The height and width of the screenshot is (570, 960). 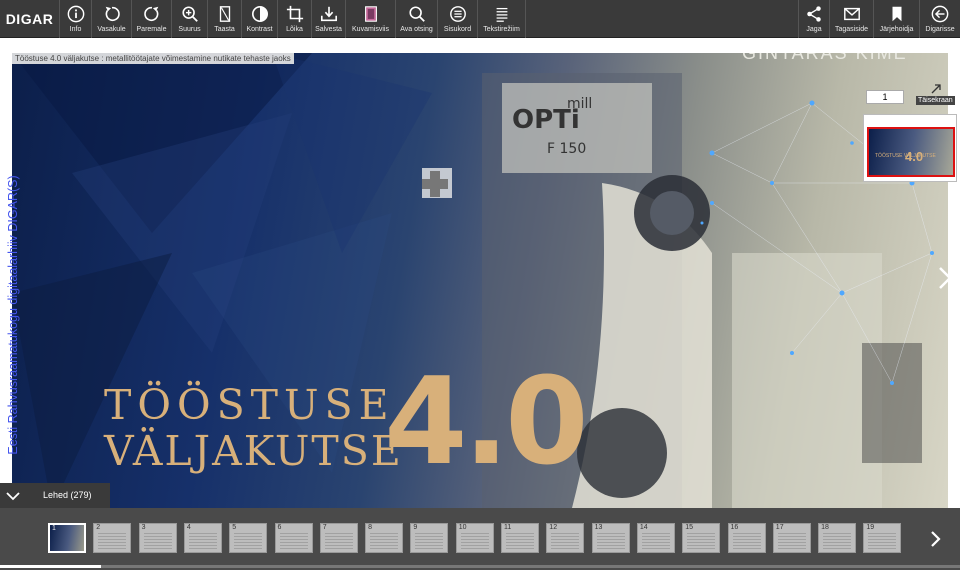 What do you see at coordinates (13, 496) in the screenshot?
I see `chevron-down-icon` at bounding box center [13, 496].